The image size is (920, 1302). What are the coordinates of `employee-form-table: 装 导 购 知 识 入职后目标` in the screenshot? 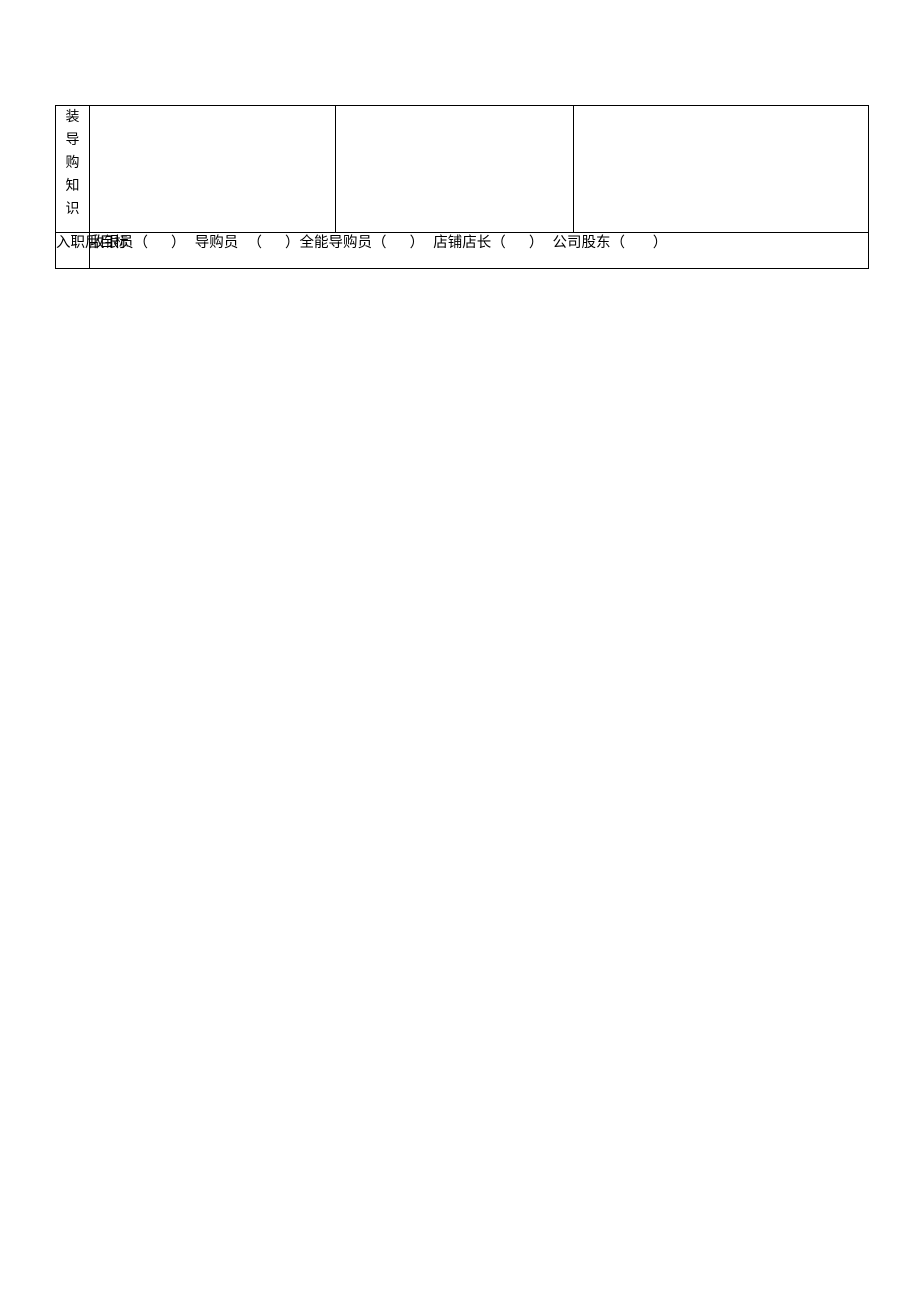 It's located at (462, 187).